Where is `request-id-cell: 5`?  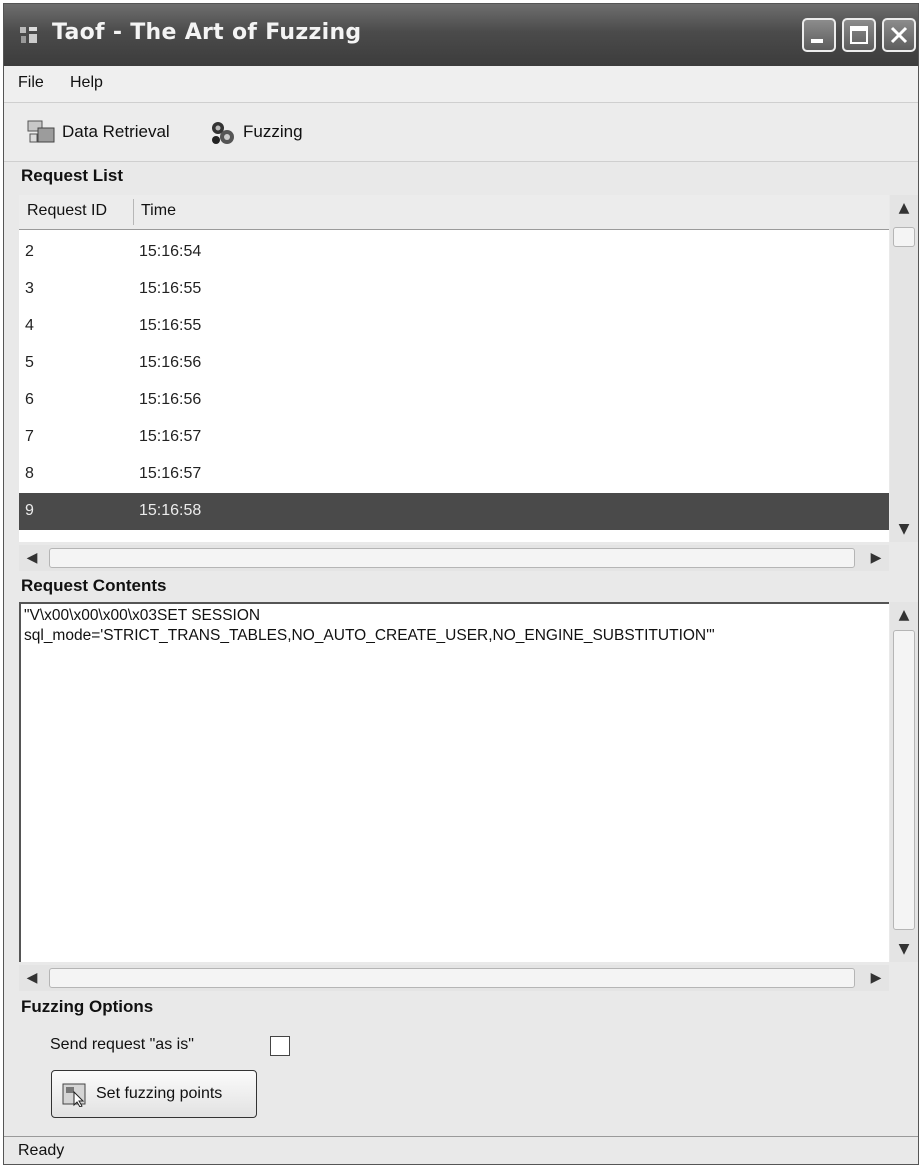
request-id-cell: 5 is located at coordinates (29, 362).